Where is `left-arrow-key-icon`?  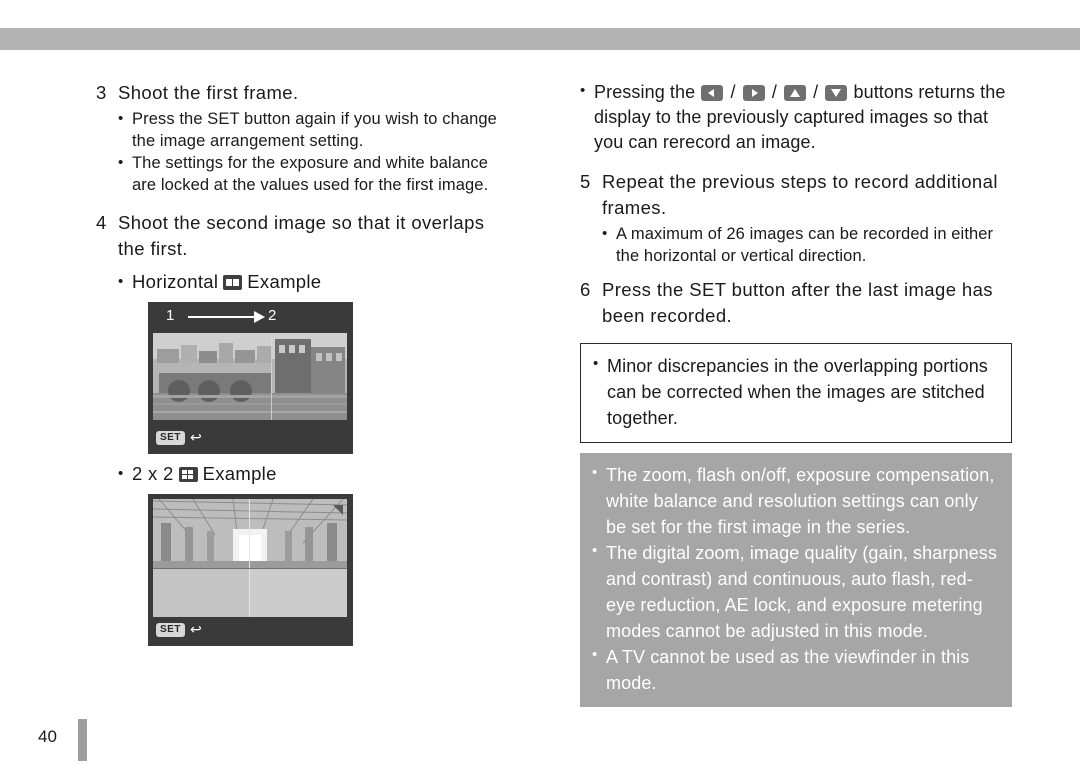 left-arrow-key-icon is located at coordinates (712, 93).